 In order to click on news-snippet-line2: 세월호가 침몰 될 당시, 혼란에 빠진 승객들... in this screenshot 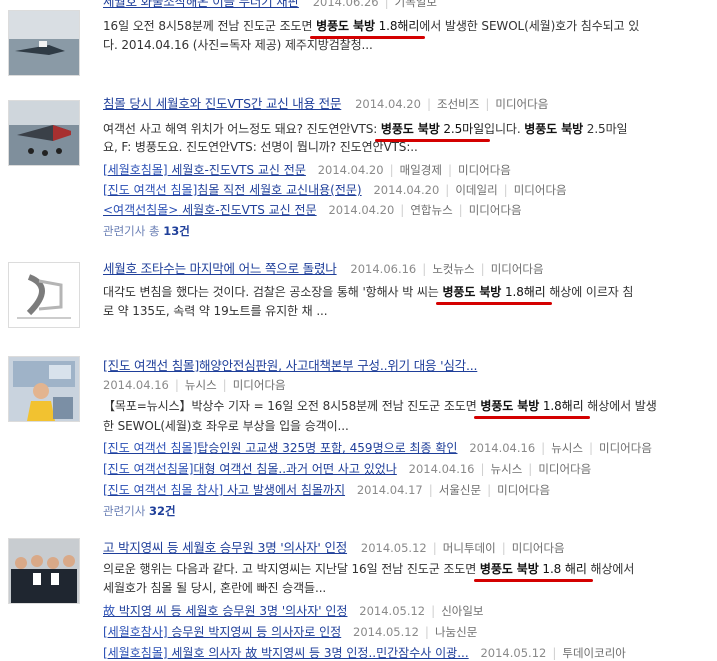, I will do `click(215, 588)`.